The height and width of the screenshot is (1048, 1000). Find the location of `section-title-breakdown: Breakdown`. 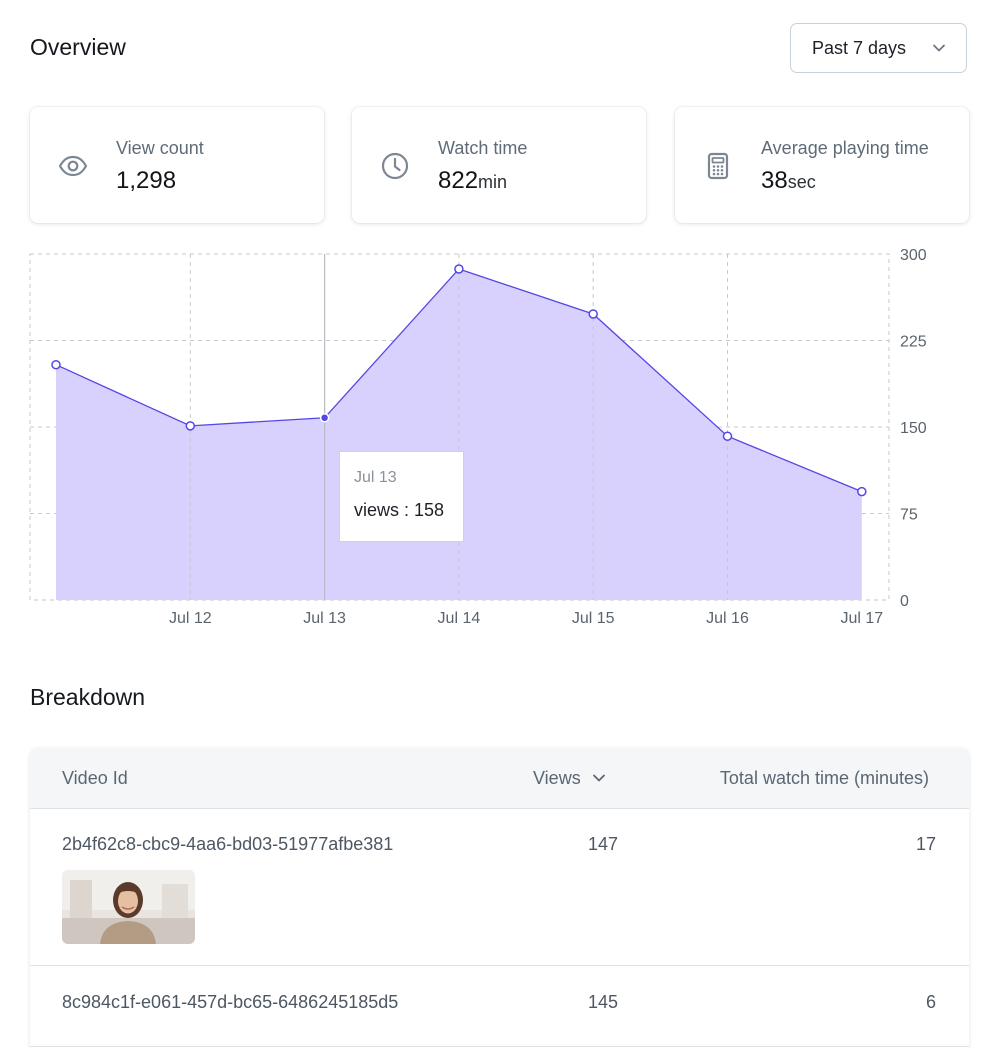

section-title-breakdown: Breakdown is located at coordinates (88, 697).